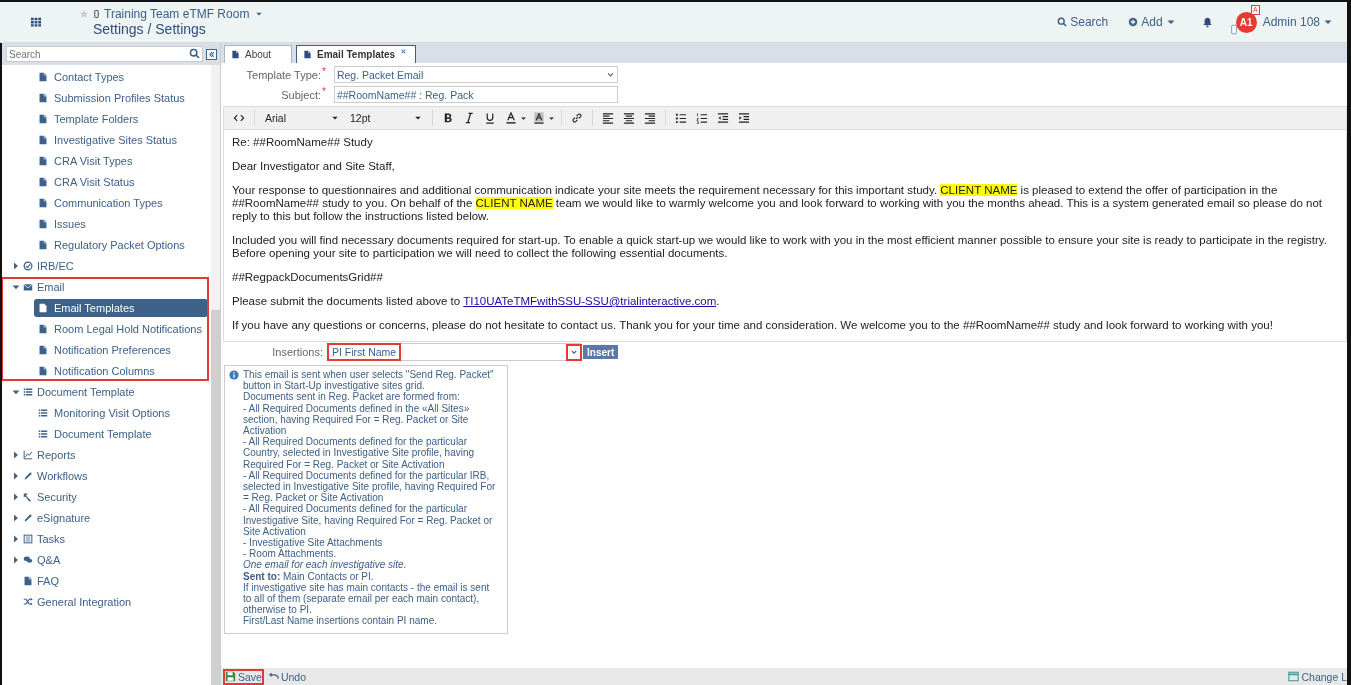 This screenshot has width=1351, height=685. What do you see at coordinates (184, 14) in the screenshot?
I see `room-selector: Training Team eTMF Room` at bounding box center [184, 14].